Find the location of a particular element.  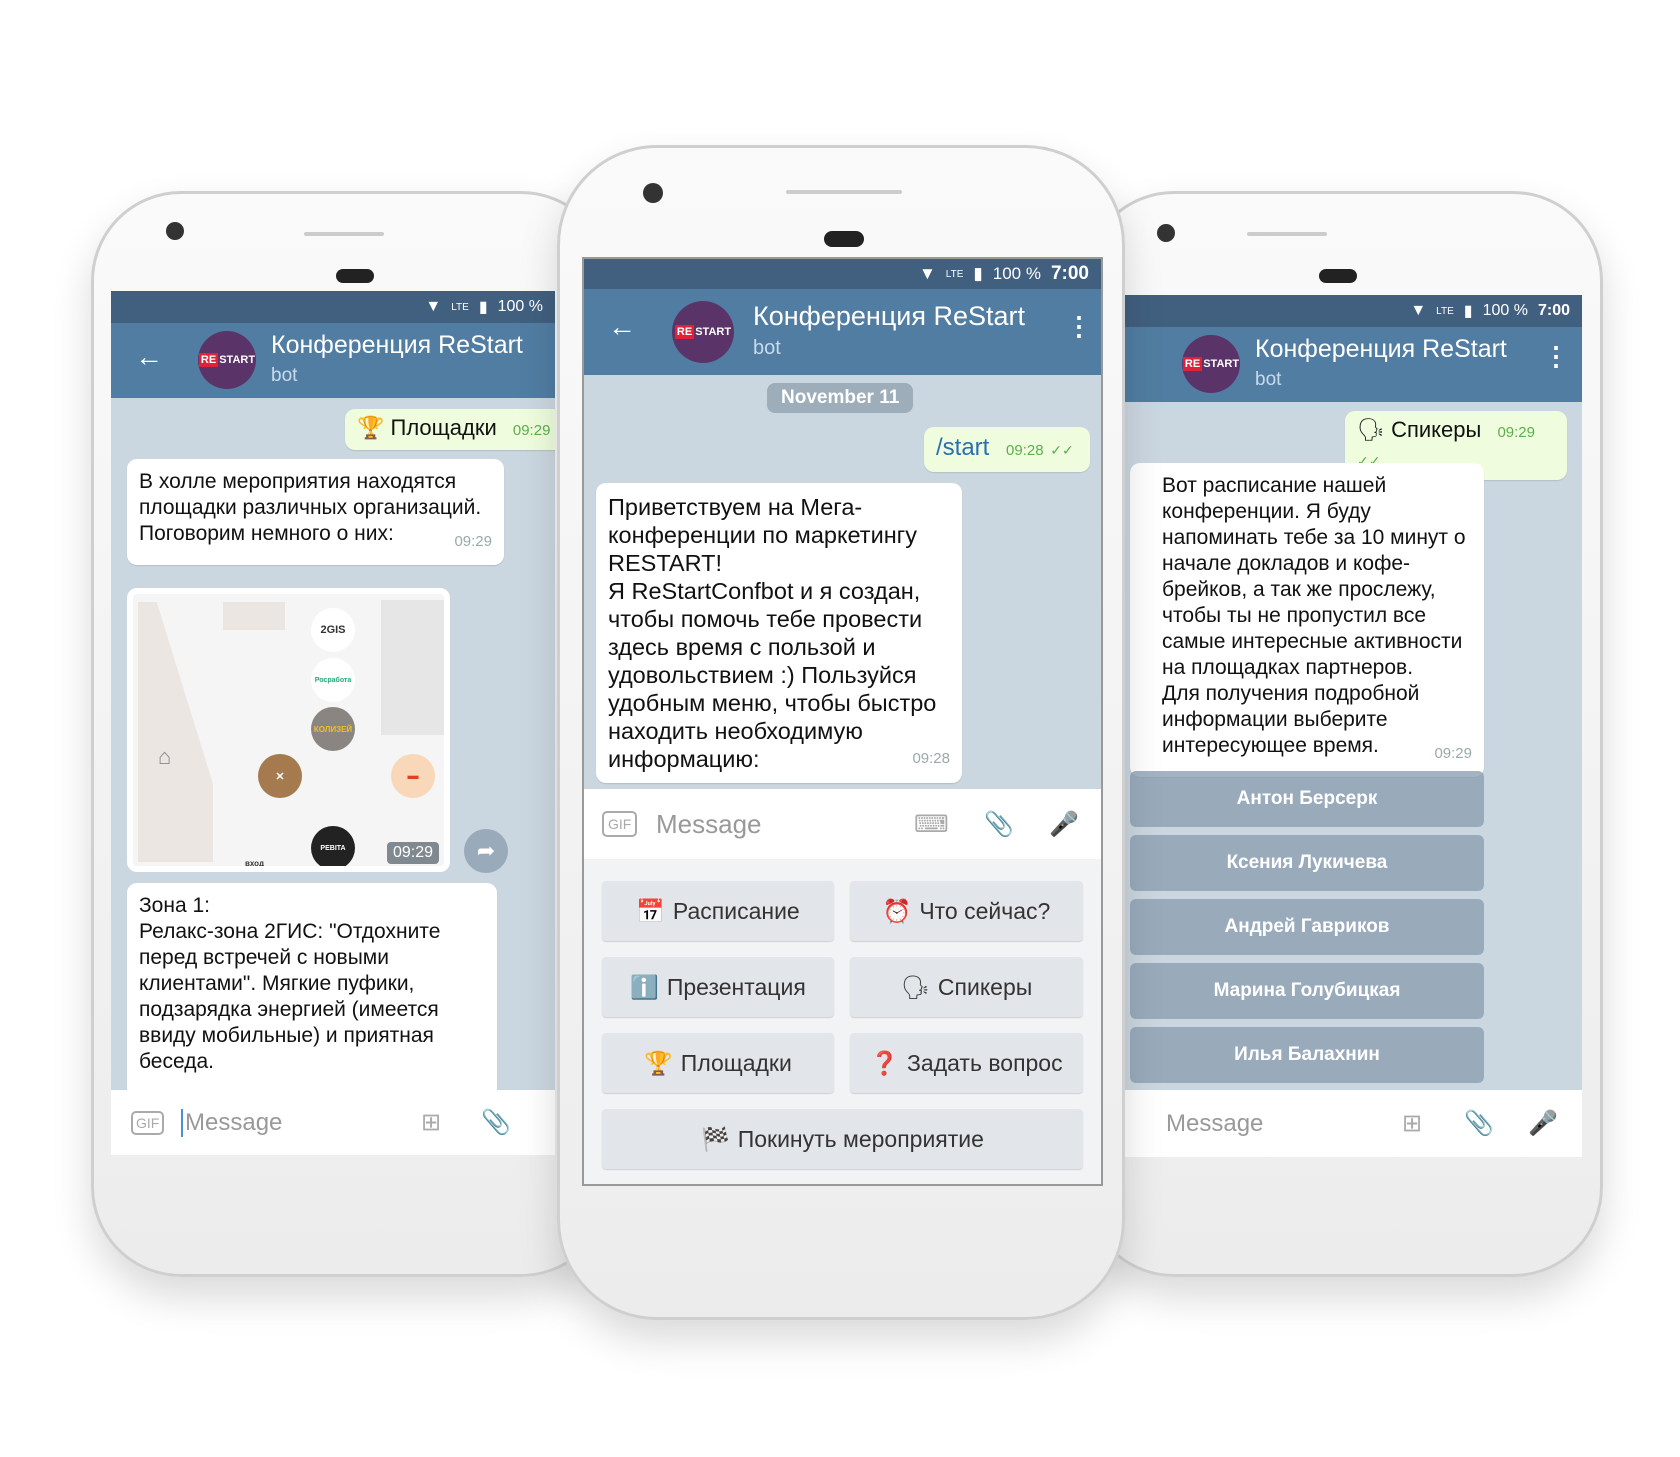

calendar-icon: 📅 is located at coordinates (650, 910).